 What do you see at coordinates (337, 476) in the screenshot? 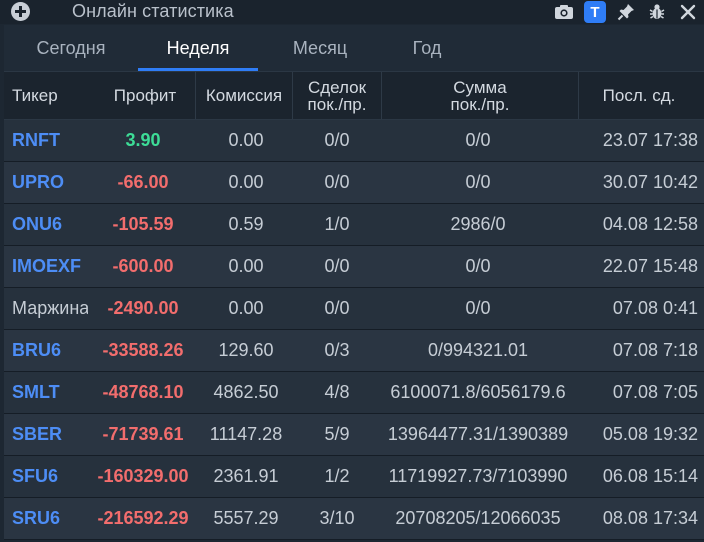
I see `deals-cell: 1/2` at bounding box center [337, 476].